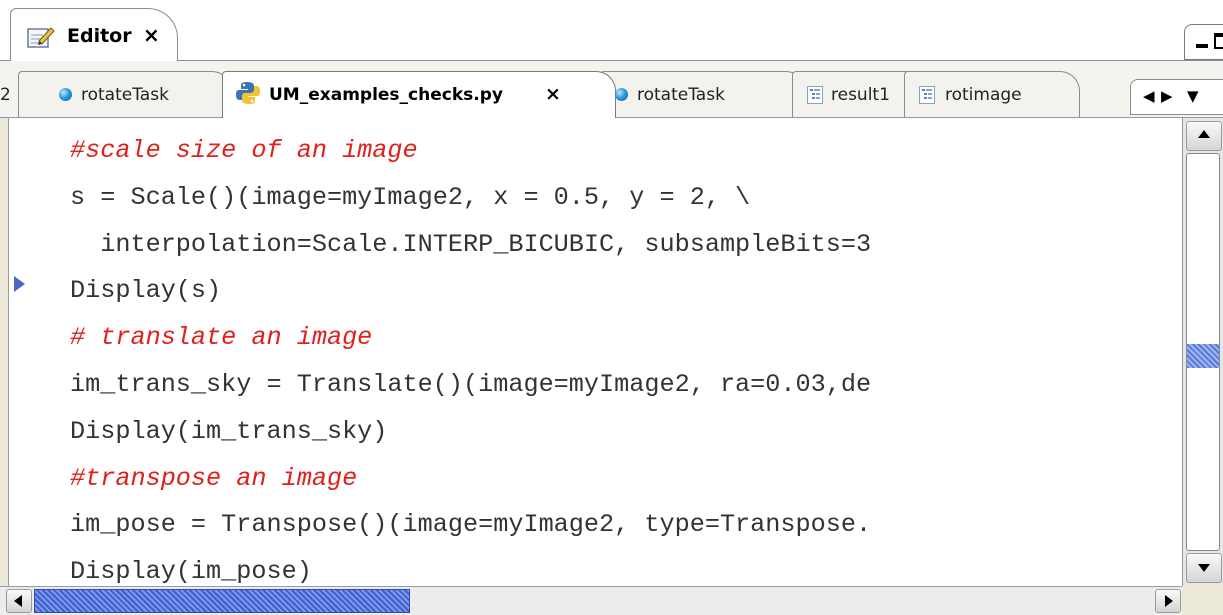 The image size is (1223, 615). Describe the element at coordinates (19, 601) in the screenshot. I see `scroll-left-icon` at that location.